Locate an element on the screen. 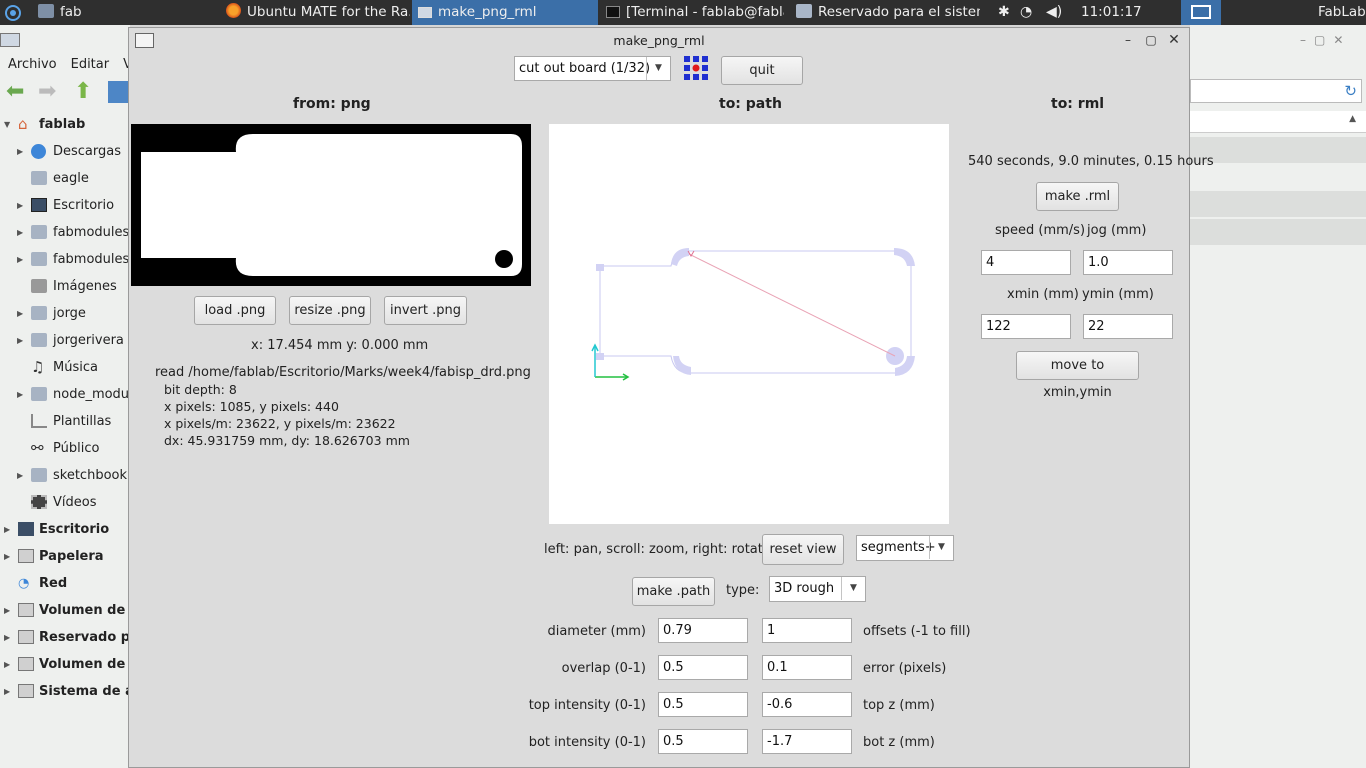 The width and height of the screenshot is (1366, 768). bluetooth-icon: ✱ is located at coordinates (1005, 12).